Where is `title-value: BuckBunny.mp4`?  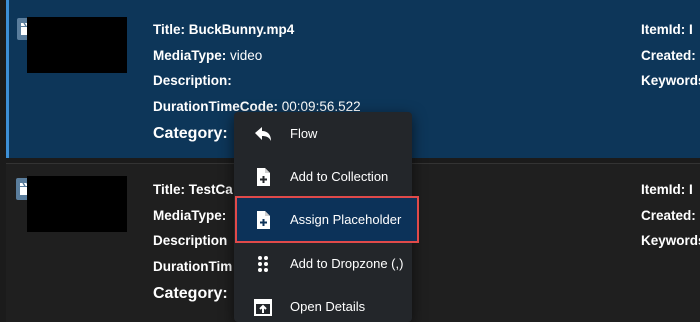 title-value: BuckBunny.mp4 is located at coordinates (241, 29).